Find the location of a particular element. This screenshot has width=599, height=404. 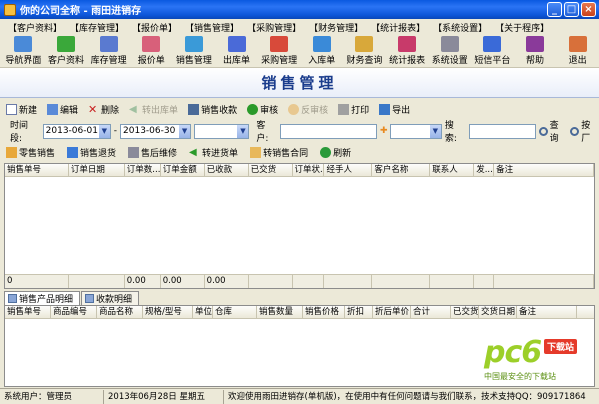

toolbar-button-2: 库存管理 is located at coordinates (108, 51).